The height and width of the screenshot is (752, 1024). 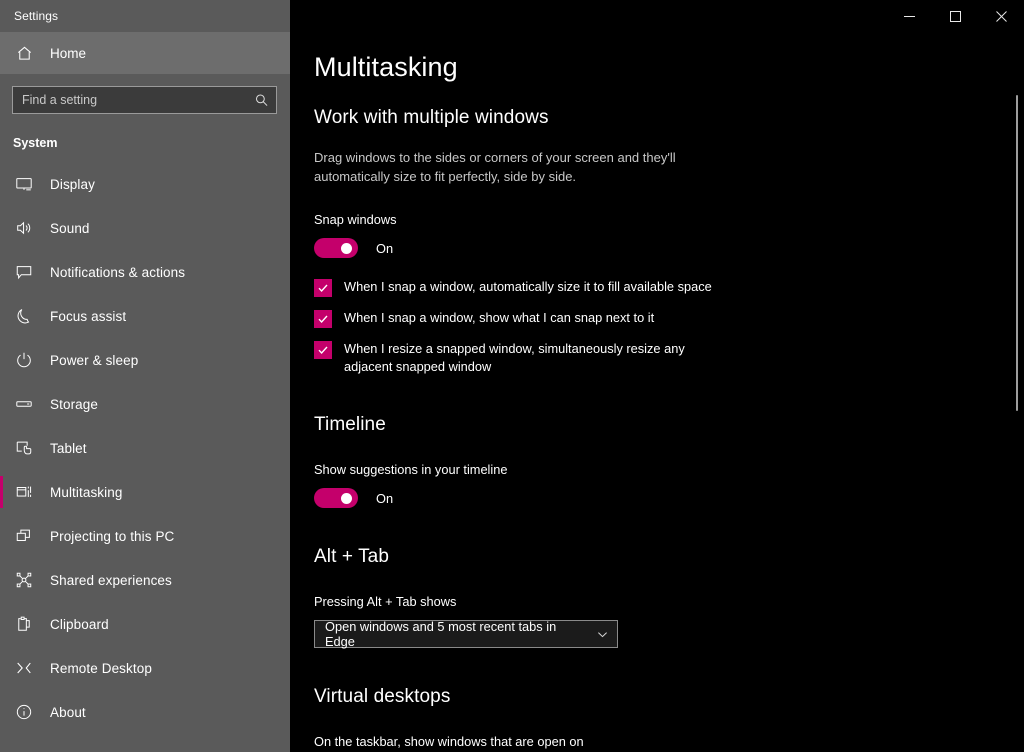 I want to click on sidebar-item-label: Multitasking, so click(x=86, y=492).